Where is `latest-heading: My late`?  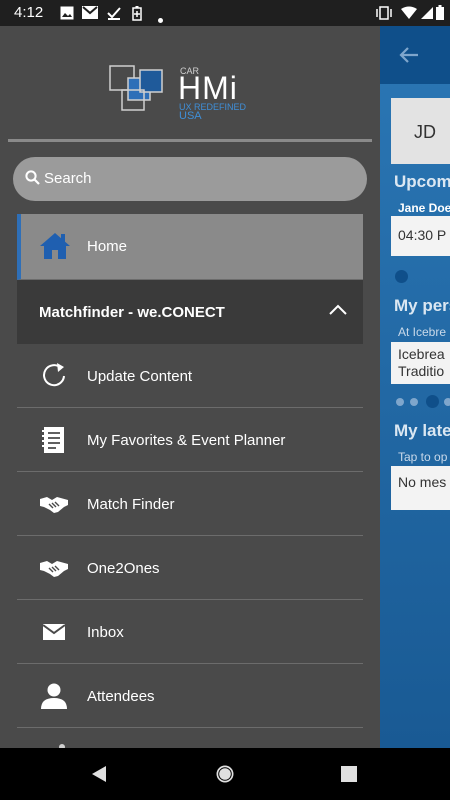
latest-heading: My late is located at coordinates (422, 430).